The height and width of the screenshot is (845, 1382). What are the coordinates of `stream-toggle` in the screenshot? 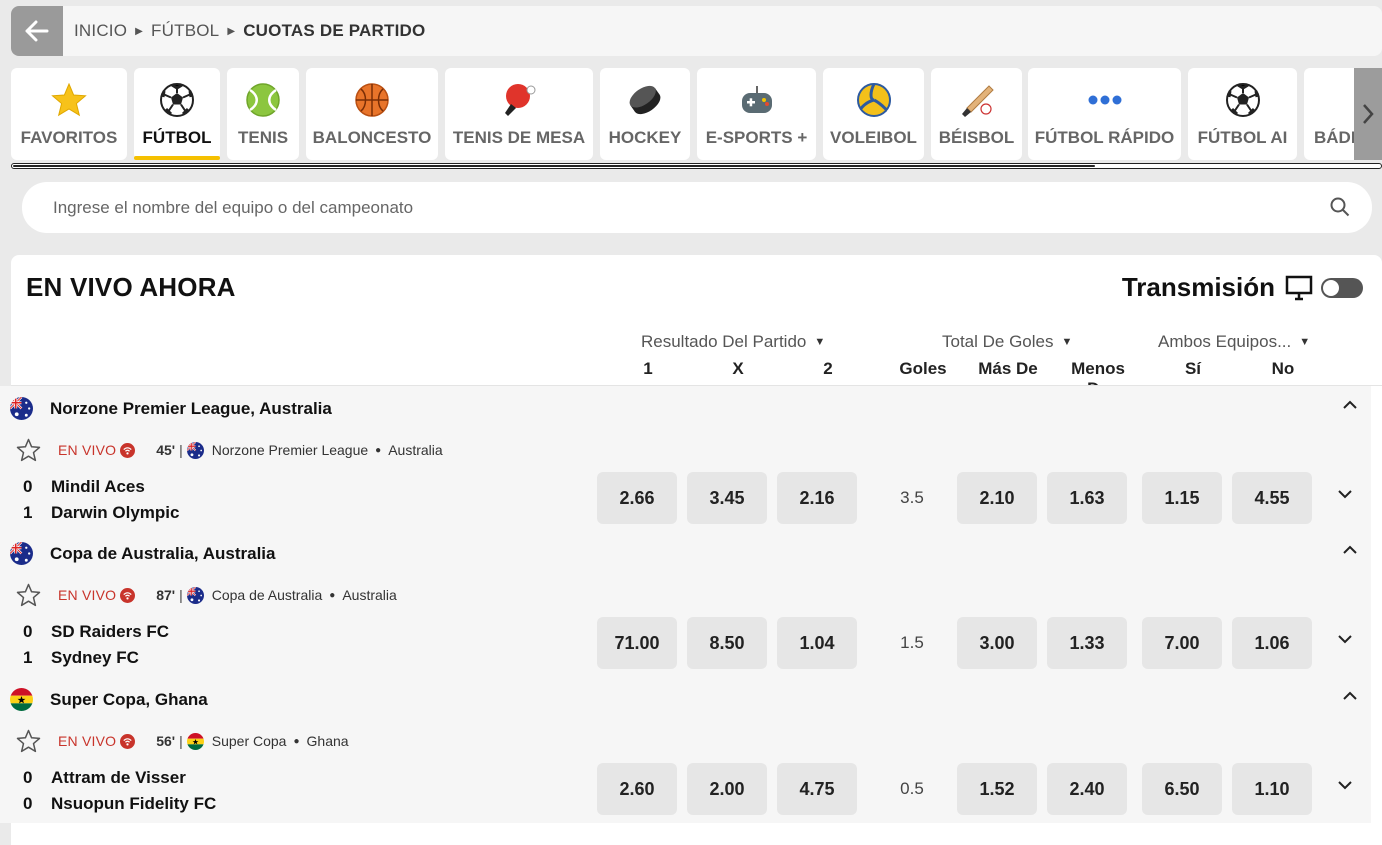 It's located at (1342, 287).